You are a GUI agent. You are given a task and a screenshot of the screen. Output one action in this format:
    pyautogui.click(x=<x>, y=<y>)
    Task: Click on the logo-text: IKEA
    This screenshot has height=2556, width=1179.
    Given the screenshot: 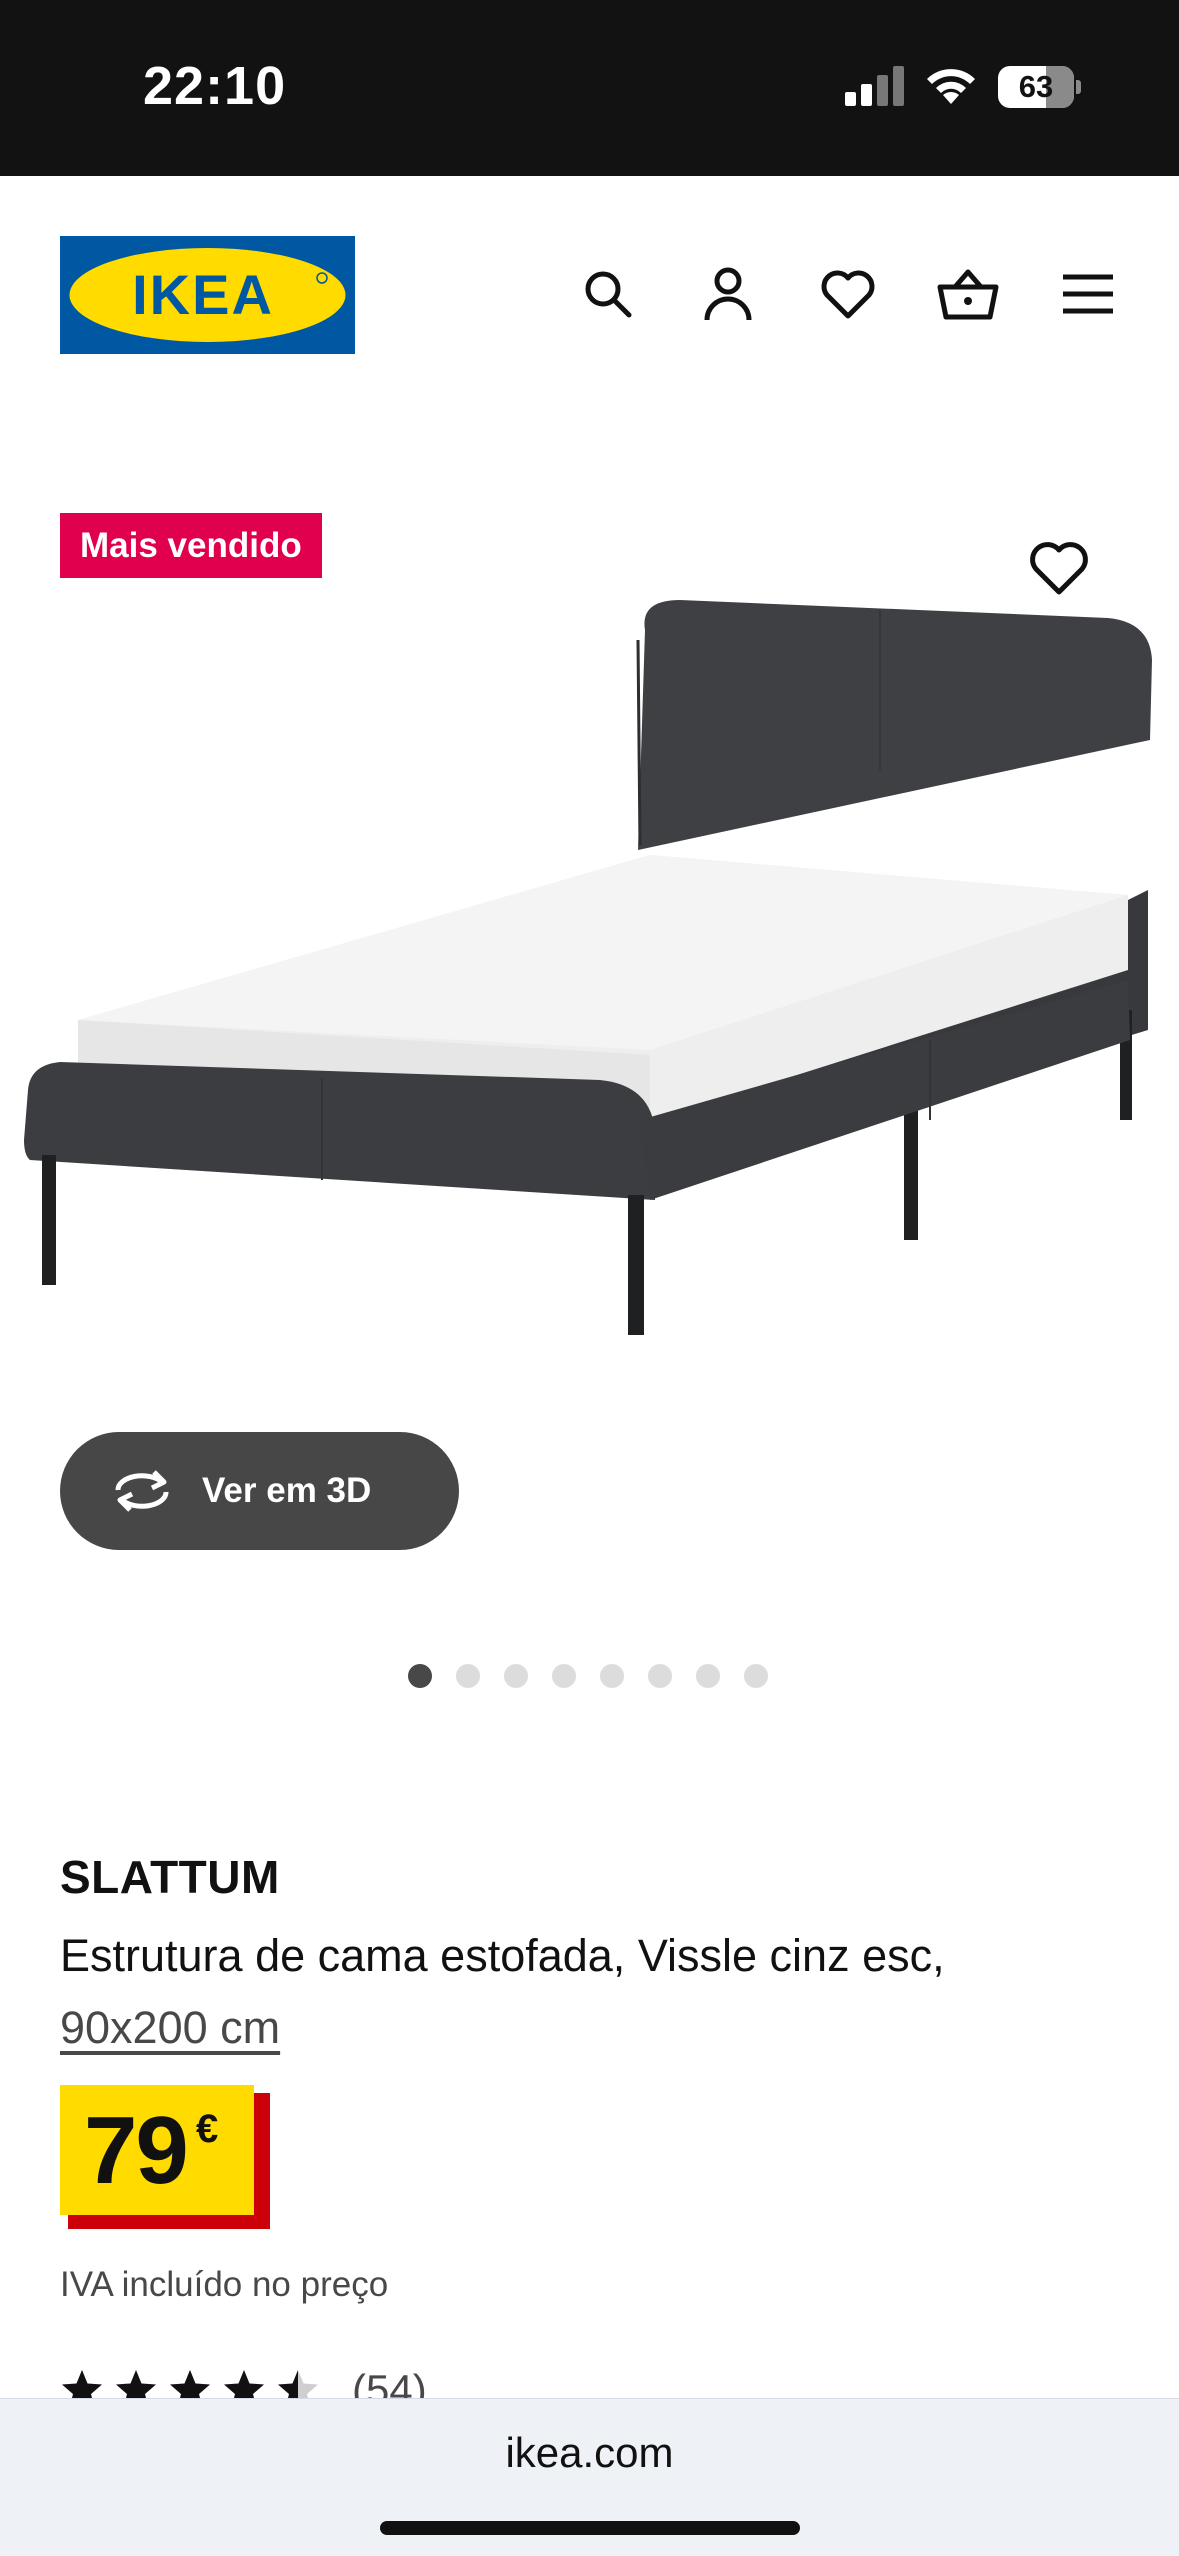 What is the action you would take?
    pyautogui.click(x=203, y=294)
    